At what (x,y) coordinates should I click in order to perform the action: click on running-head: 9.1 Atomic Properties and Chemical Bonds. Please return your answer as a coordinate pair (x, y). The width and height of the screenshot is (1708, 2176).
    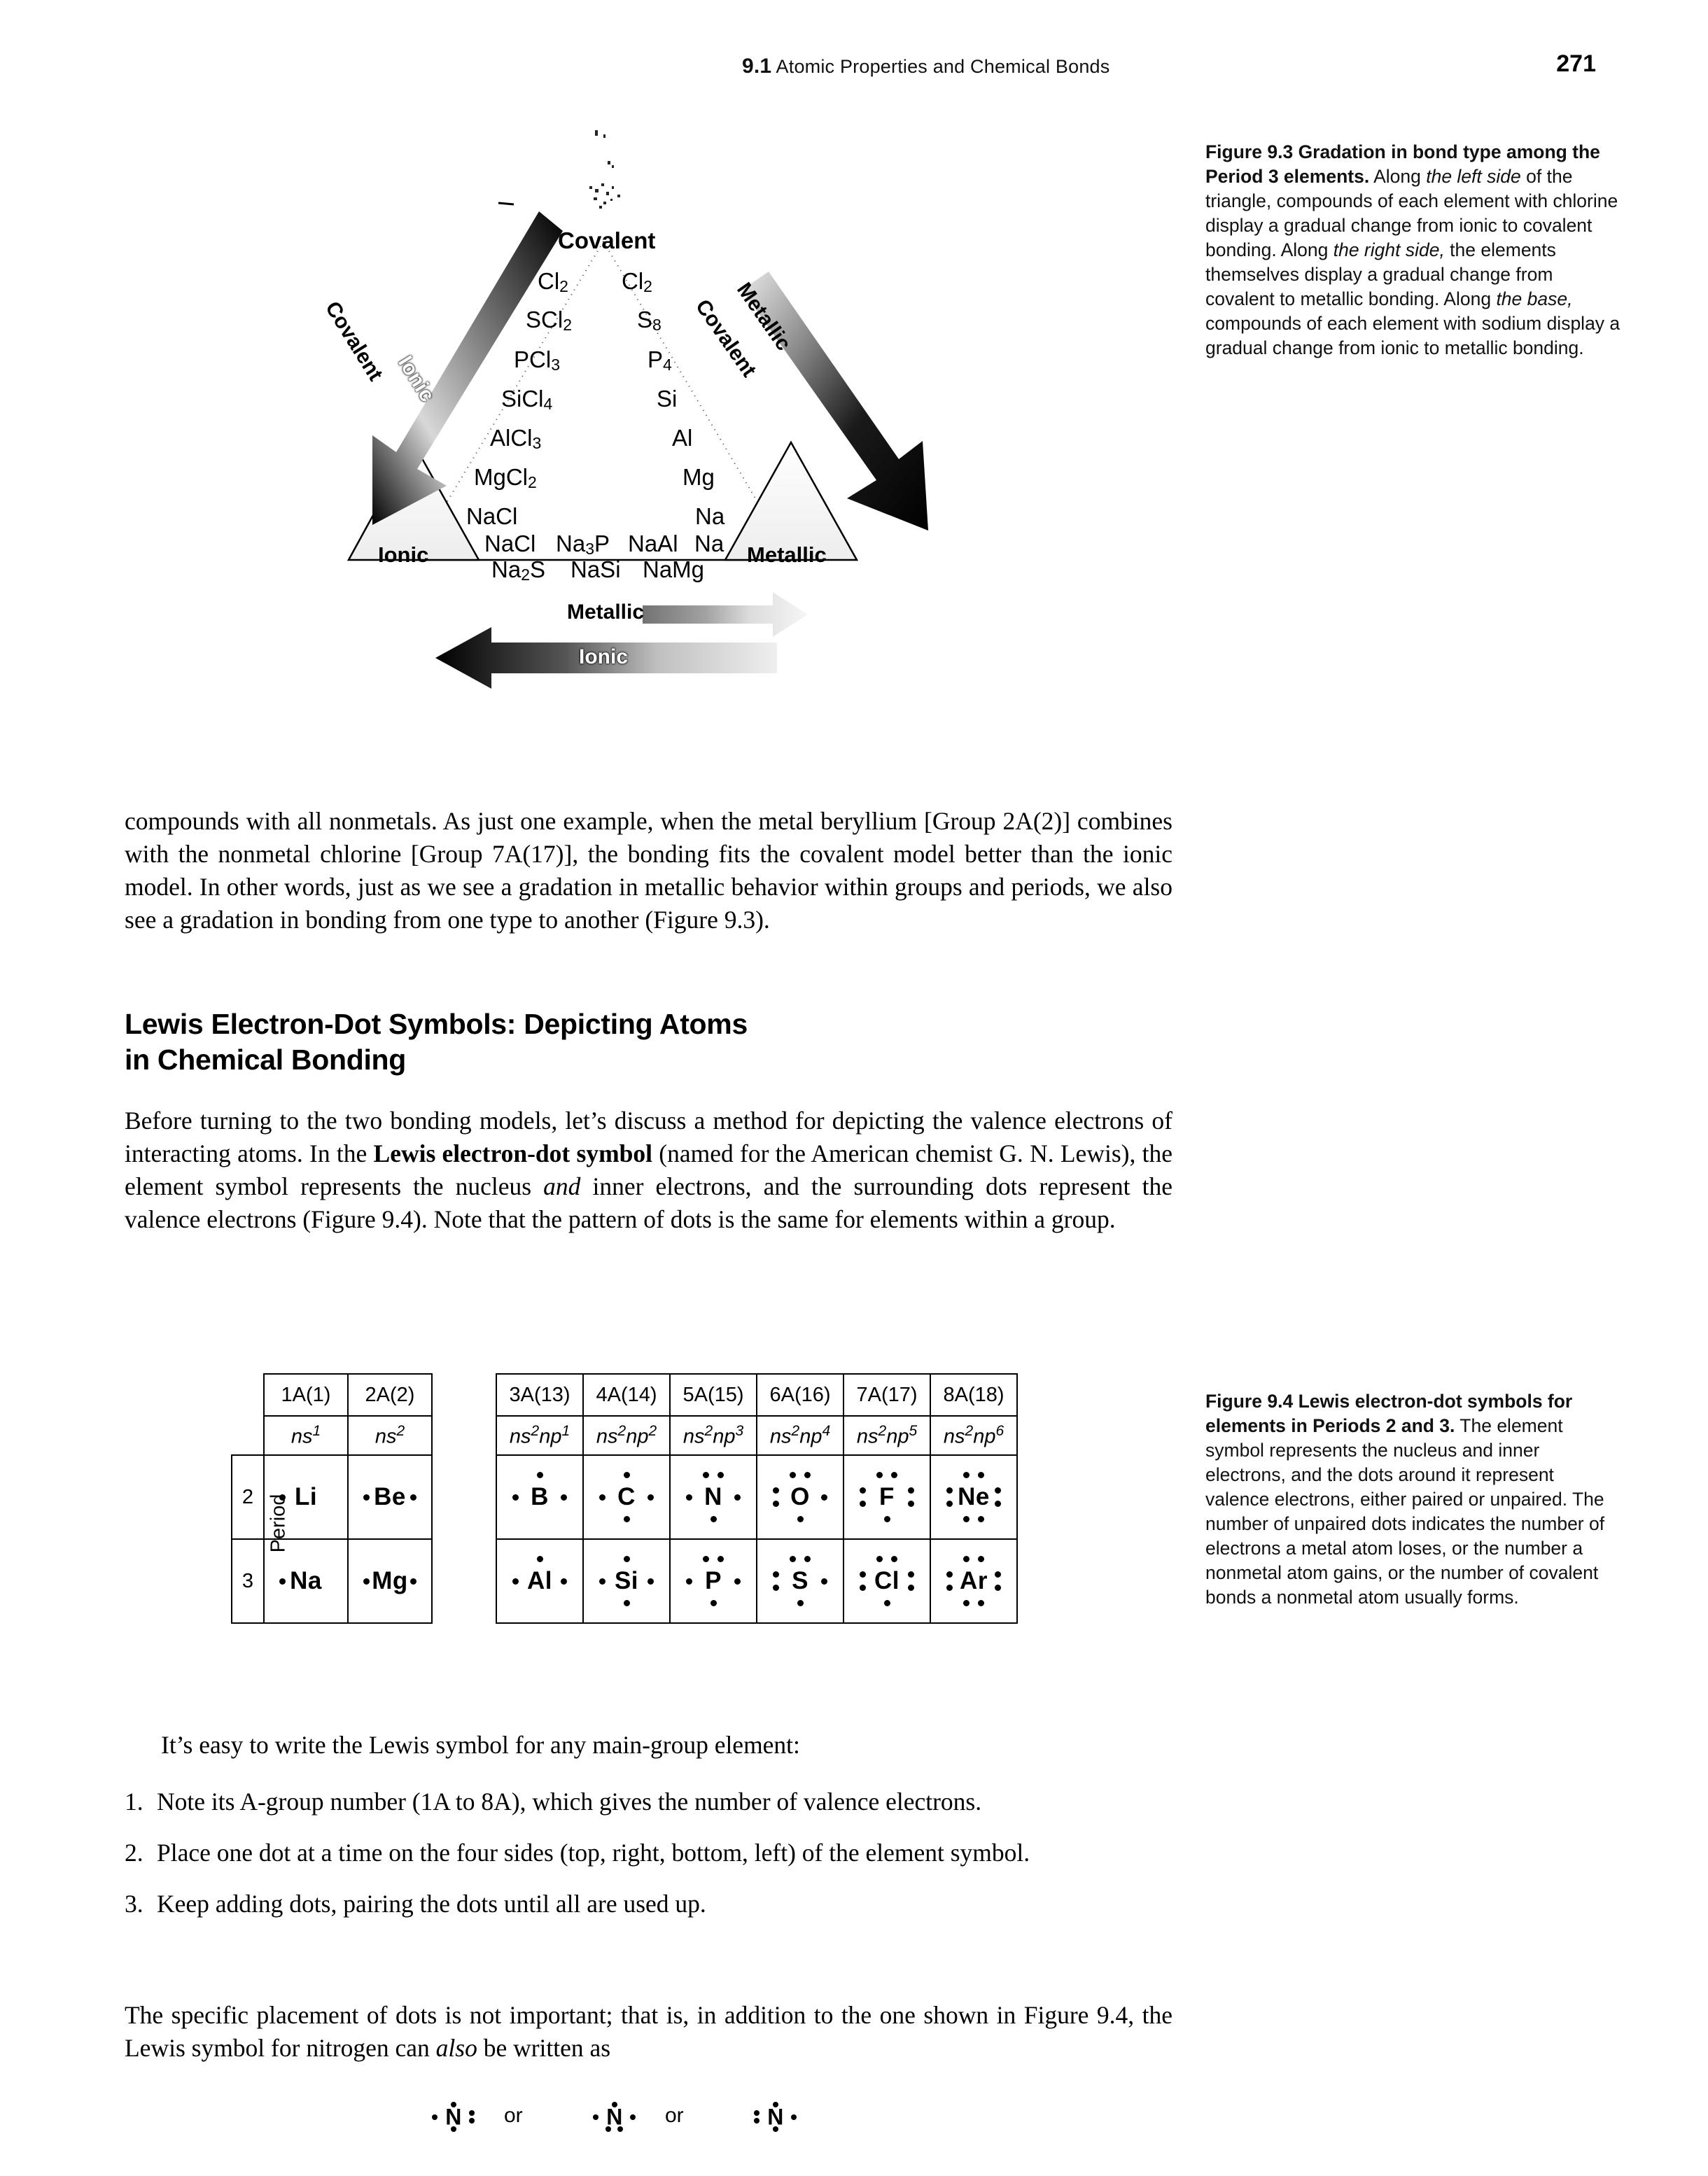
    Looking at the image, I should click on (926, 66).